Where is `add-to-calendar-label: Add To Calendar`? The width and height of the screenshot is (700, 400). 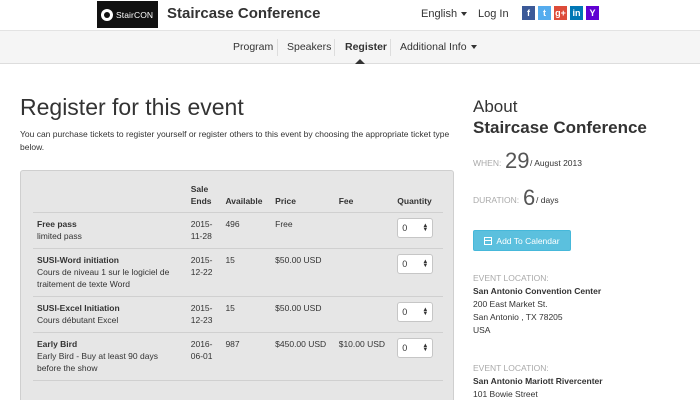
add-to-calendar-label: Add To Calendar is located at coordinates (528, 240).